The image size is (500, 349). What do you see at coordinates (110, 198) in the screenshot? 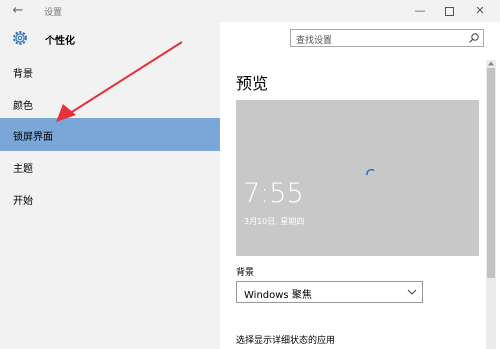
I see `sidebar-item-start: 开始` at bounding box center [110, 198].